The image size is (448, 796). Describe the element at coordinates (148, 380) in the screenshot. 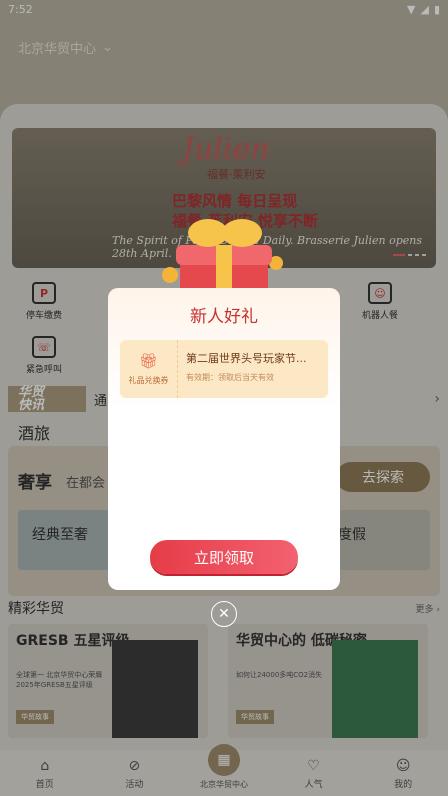

I see `coupon-type-label: 礼品兑换券` at that location.